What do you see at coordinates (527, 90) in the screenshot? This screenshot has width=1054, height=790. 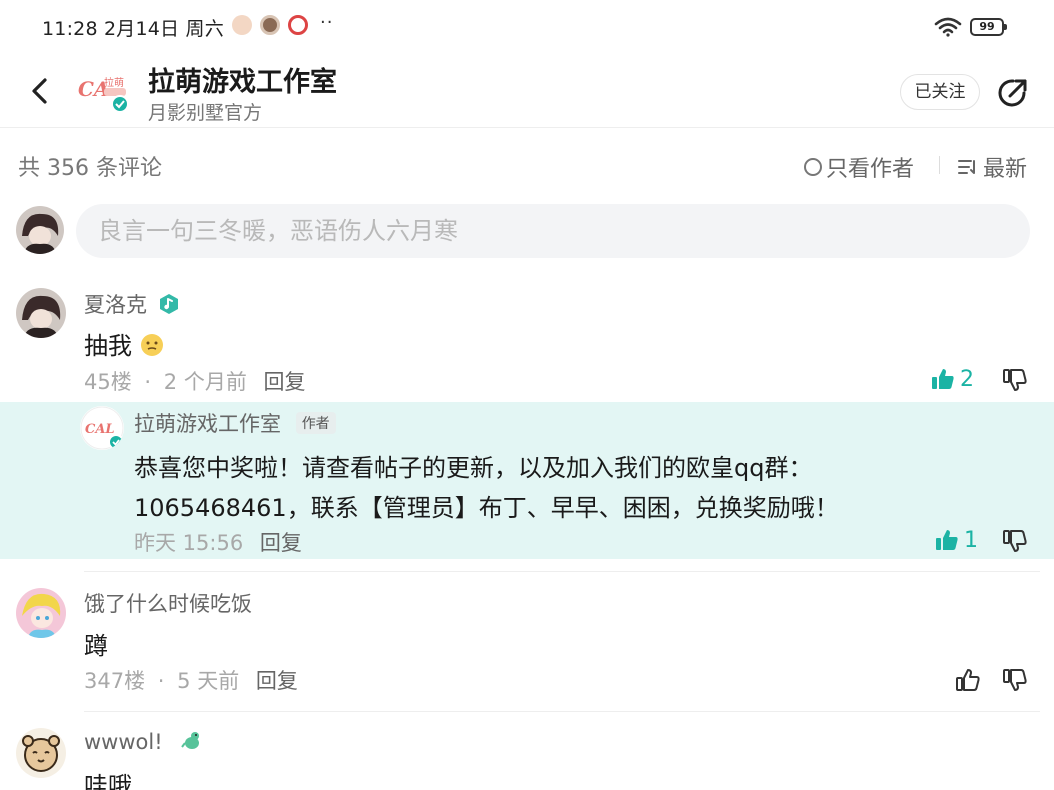 I see `post-header: CA 拉萌 拉萌游戏工作室 月影别墅官方 已关注` at bounding box center [527, 90].